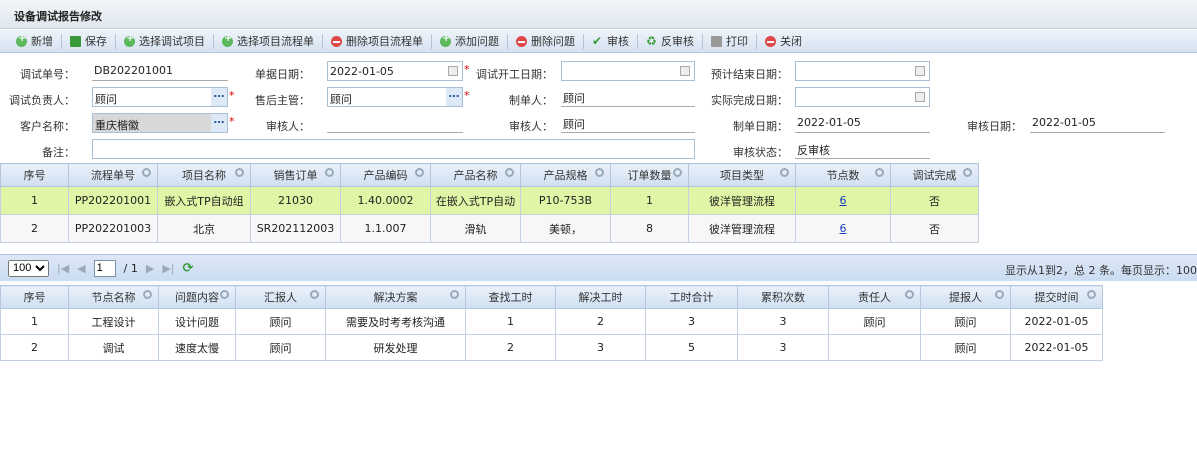 The image size is (1197, 463). I want to click on column-header: 产品规格, so click(565, 175).